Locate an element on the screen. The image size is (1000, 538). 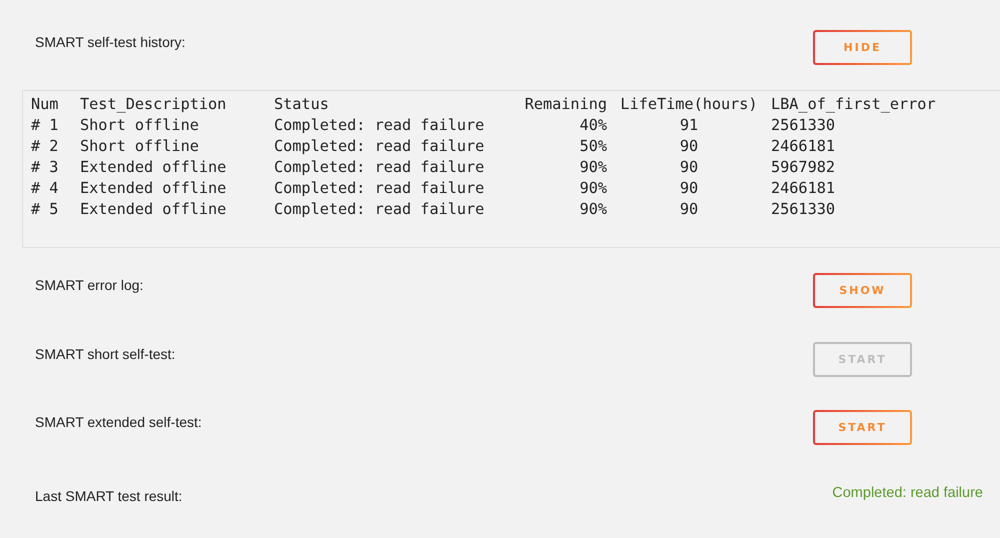
table-cell-text: # 2 is located at coordinates (45, 147).